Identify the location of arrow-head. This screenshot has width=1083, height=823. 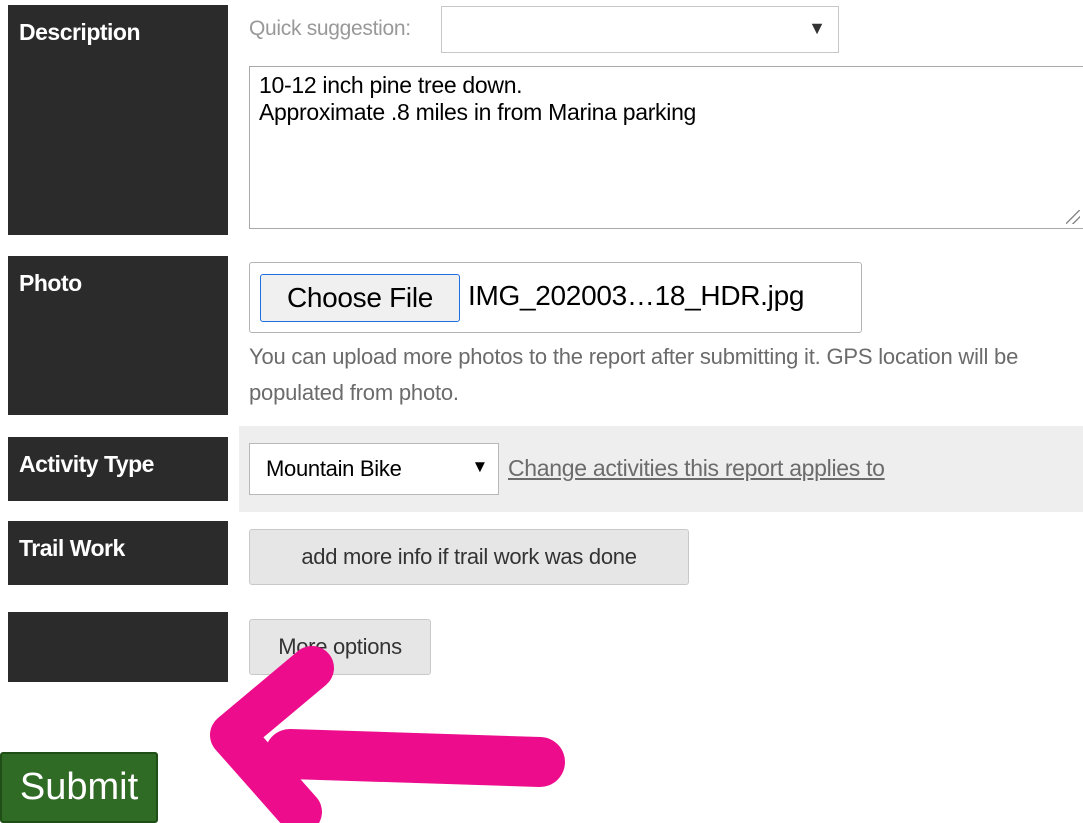
(272, 734).